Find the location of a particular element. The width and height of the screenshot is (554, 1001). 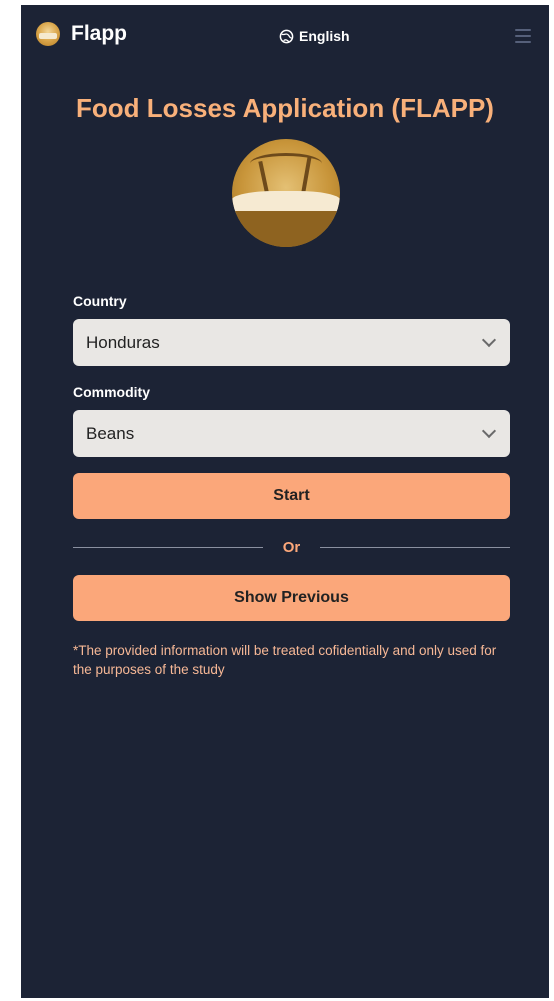

or-divider: Or is located at coordinates (292, 547).